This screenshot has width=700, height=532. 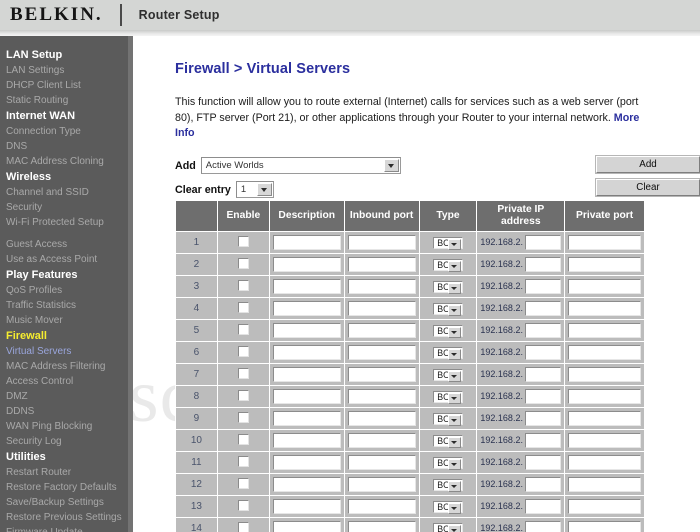 I want to click on clear-entry-select: 1, so click(x=254, y=189).